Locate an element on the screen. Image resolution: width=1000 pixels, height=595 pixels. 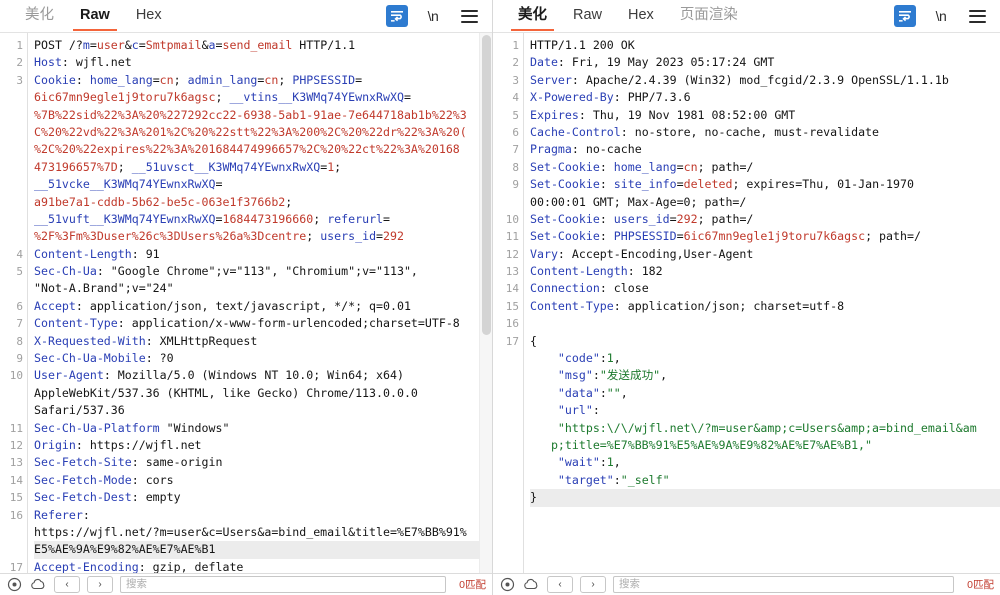
code-line: 00:00:01 GMT; Max-Age=0; path=/ is located at coordinates (638, 201).